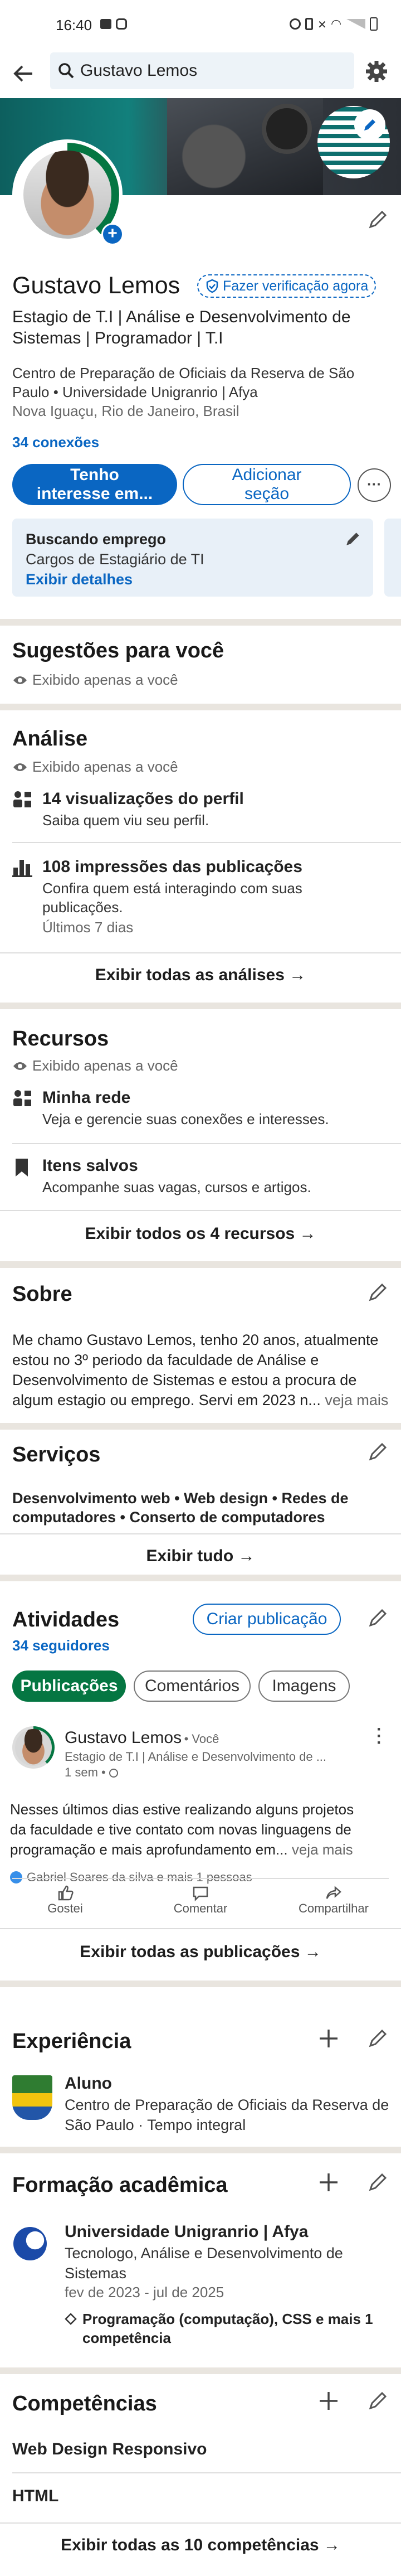 The height and width of the screenshot is (2576, 401). Describe the element at coordinates (353, 539) in the screenshot. I see `edit-job-search-pencil-icon` at that location.